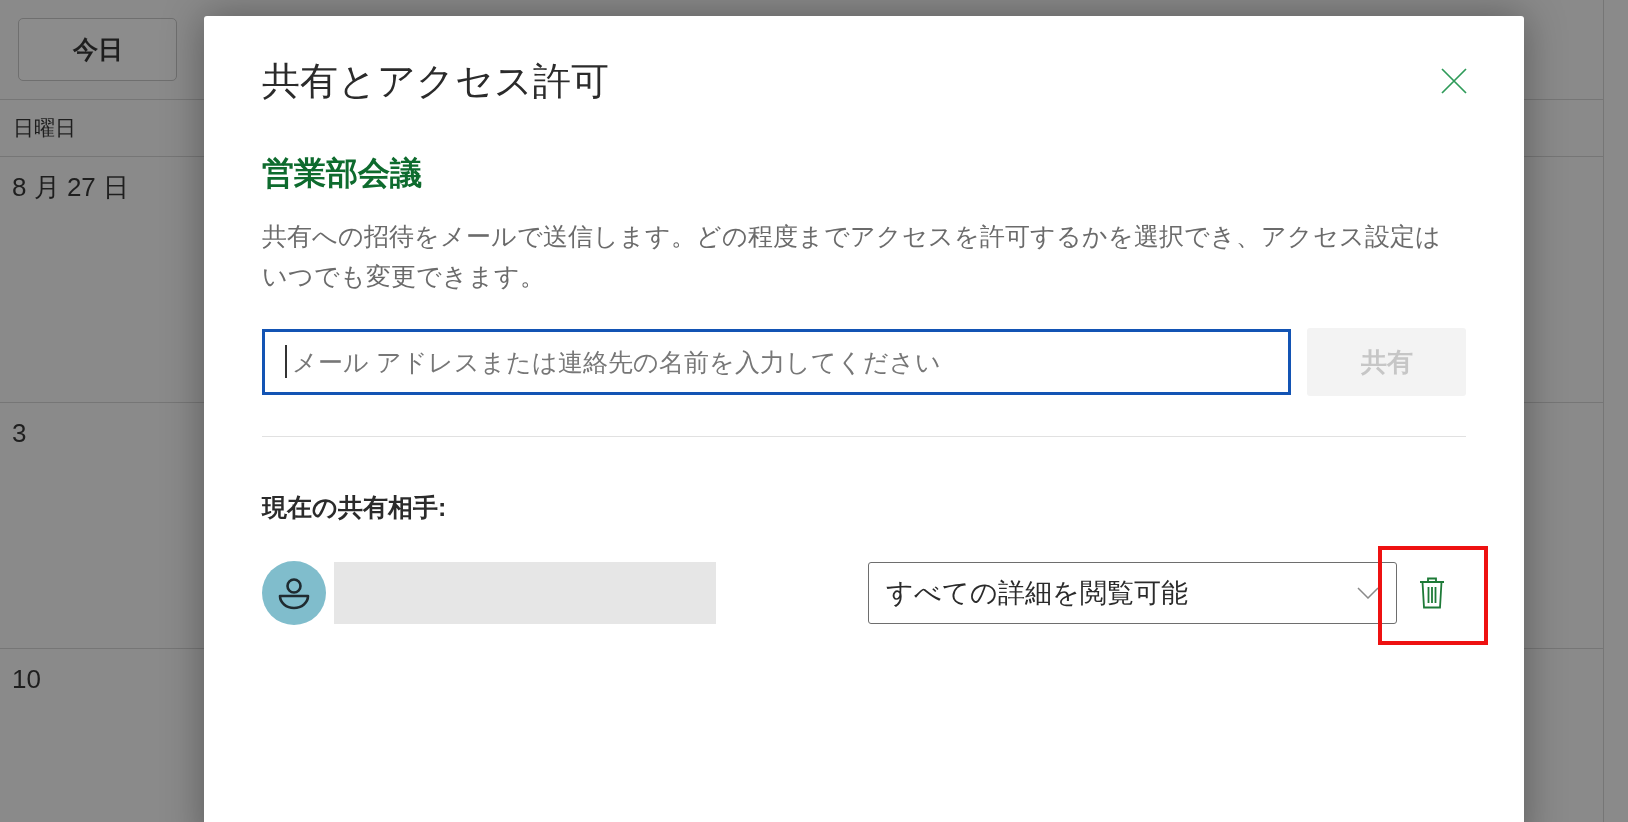 The width and height of the screenshot is (1628, 822). What do you see at coordinates (776, 362) in the screenshot?
I see `invite-input-field: メール アドレスまたは連絡先の名前を入力してください` at bounding box center [776, 362].